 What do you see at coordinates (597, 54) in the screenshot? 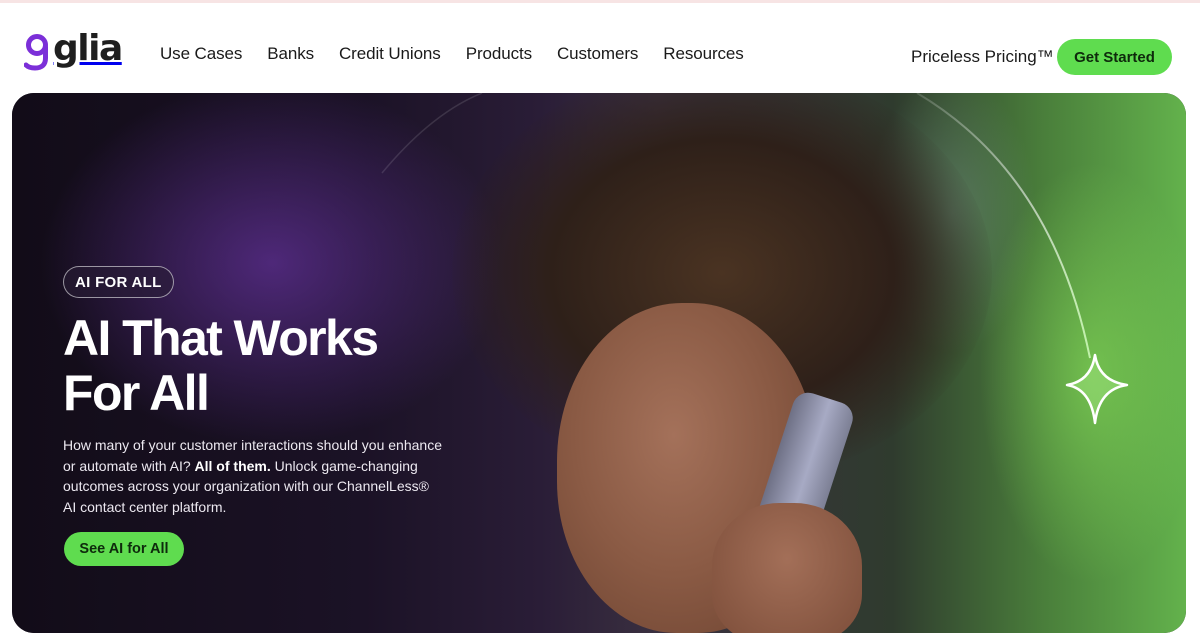
I see `nav-customers: Customers` at bounding box center [597, 54].